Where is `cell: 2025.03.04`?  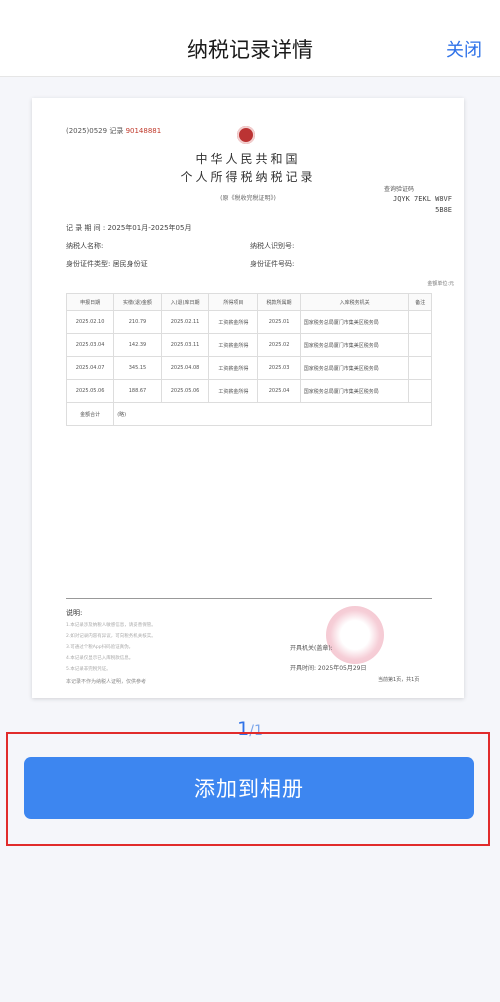
cell: 2025.03.04 is located at coordinates (90, 345).